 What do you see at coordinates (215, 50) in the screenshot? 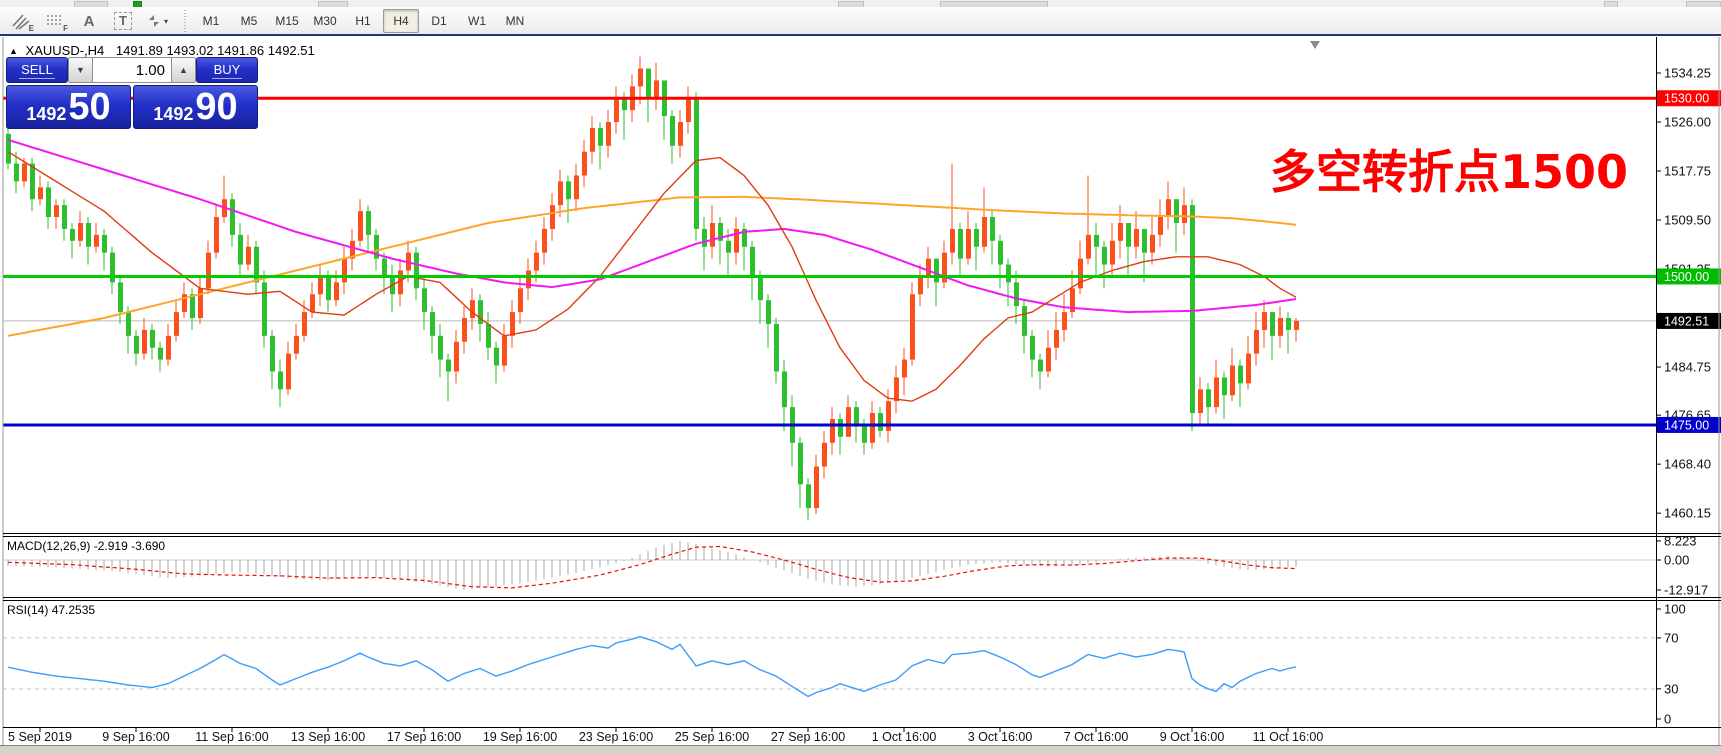
I see `ohlc-values: 1491.89 1493.02 1491.86 1492.51` at bounding box center [215, 50].